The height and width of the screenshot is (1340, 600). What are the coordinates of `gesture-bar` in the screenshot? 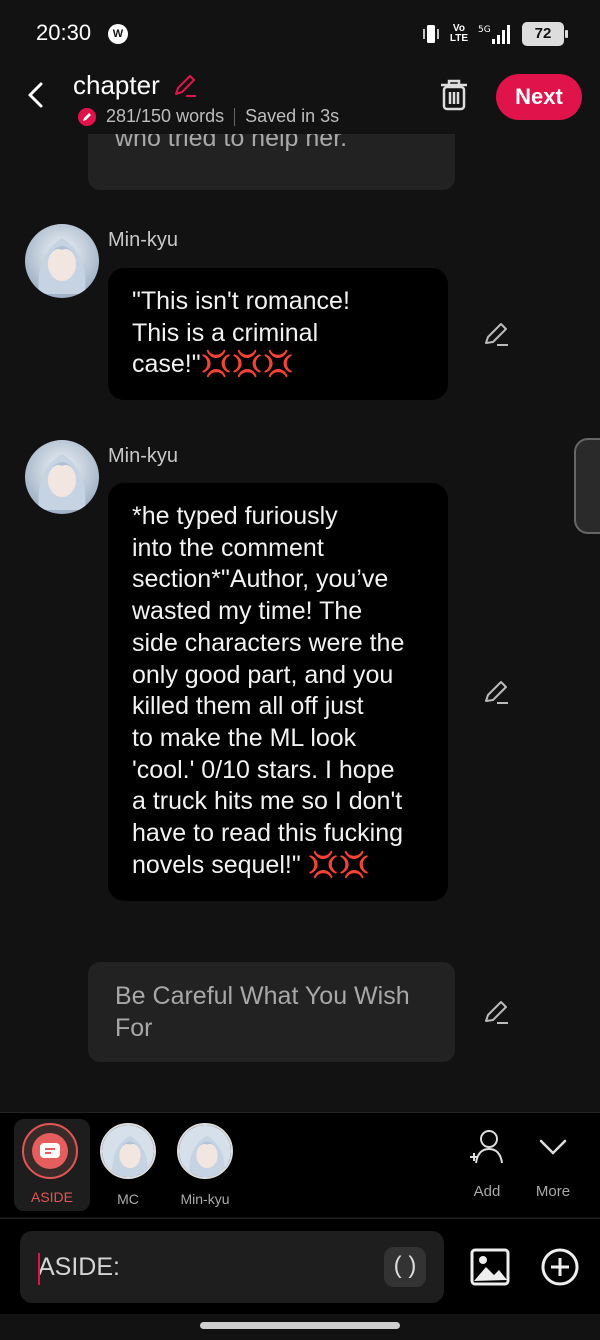 It's located at (300, 1327).